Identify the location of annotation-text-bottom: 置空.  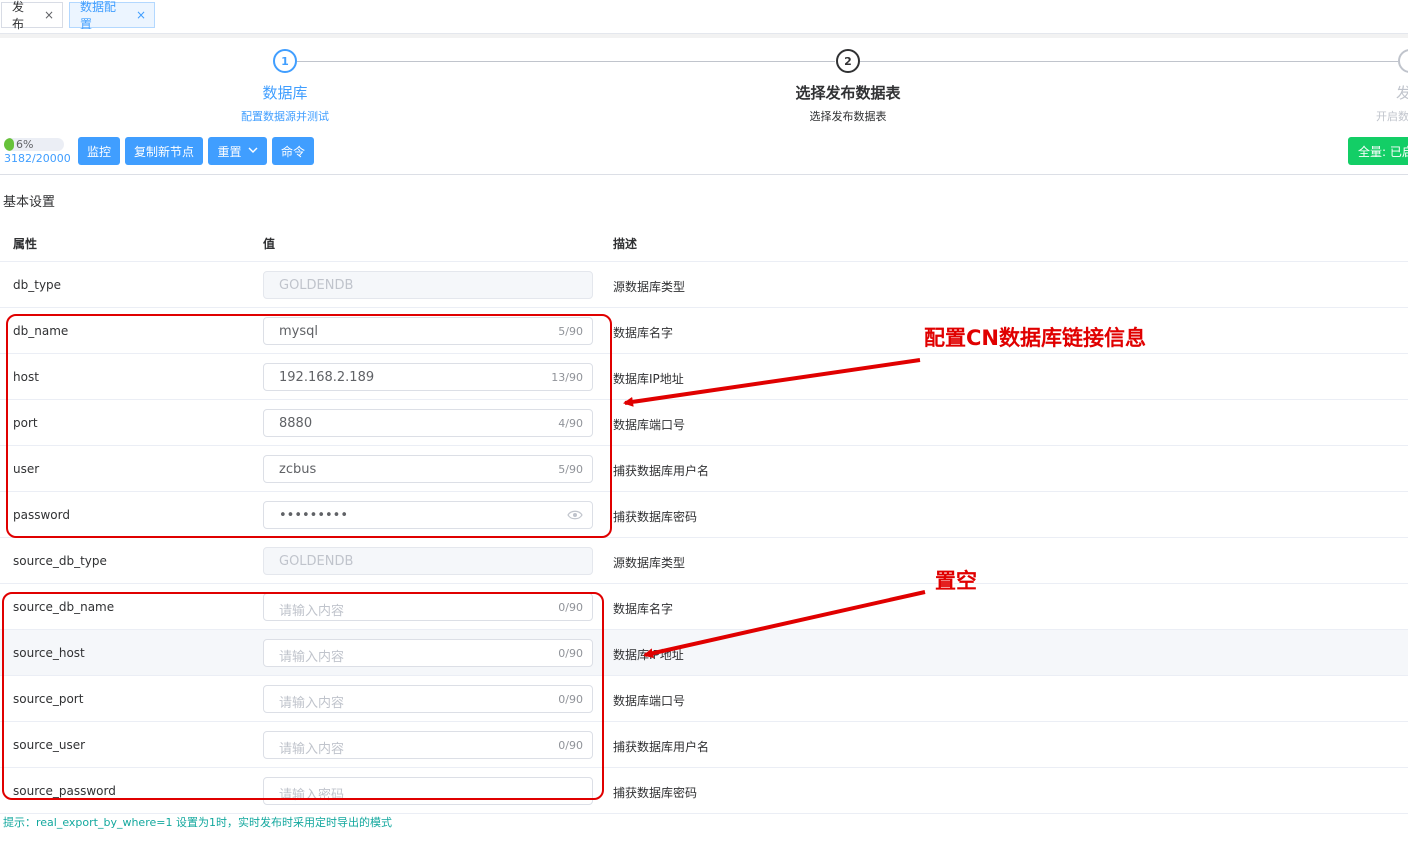
(956, 581).